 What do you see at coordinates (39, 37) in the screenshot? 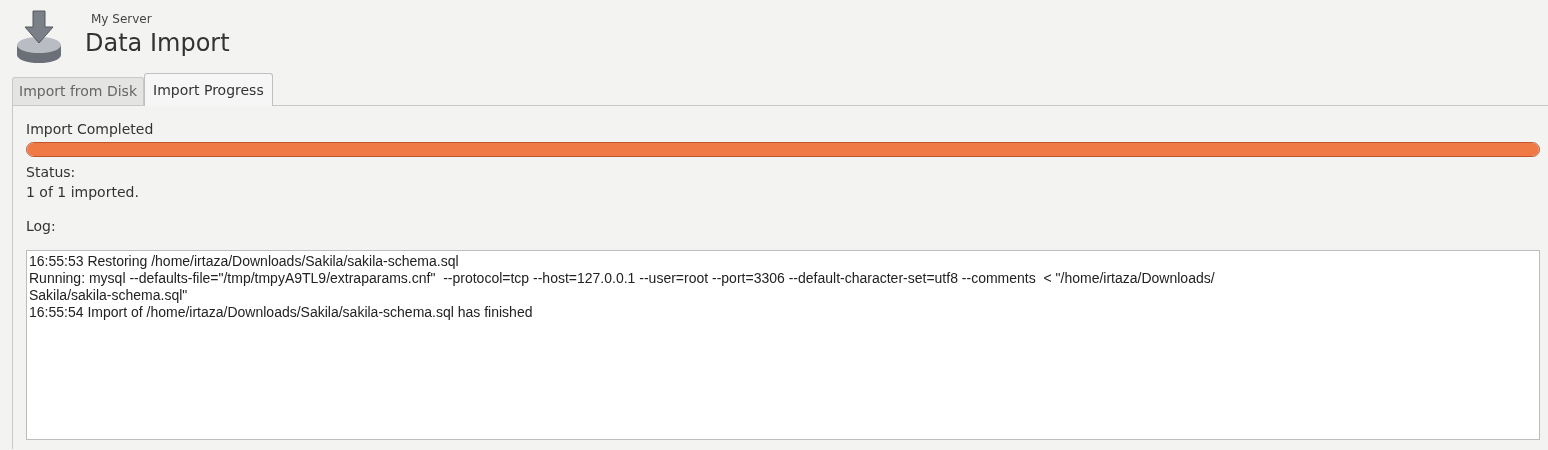
I see `import-icon` at bounding box center [39, 37].